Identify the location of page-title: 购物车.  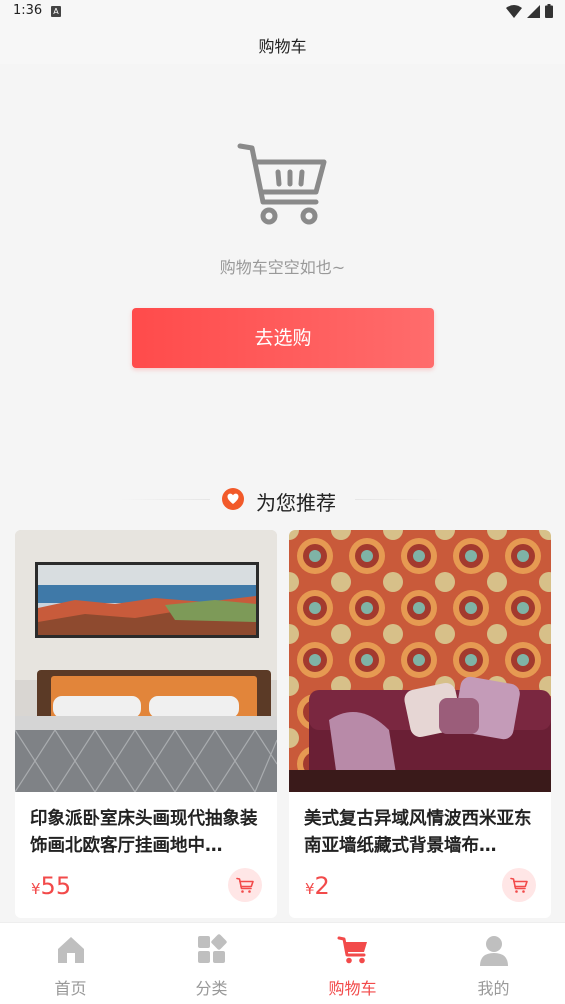
(282, 46).